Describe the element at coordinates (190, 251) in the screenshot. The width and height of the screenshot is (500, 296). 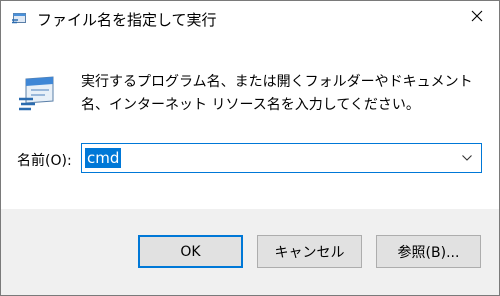
I see `ok-button: OK` at that location.